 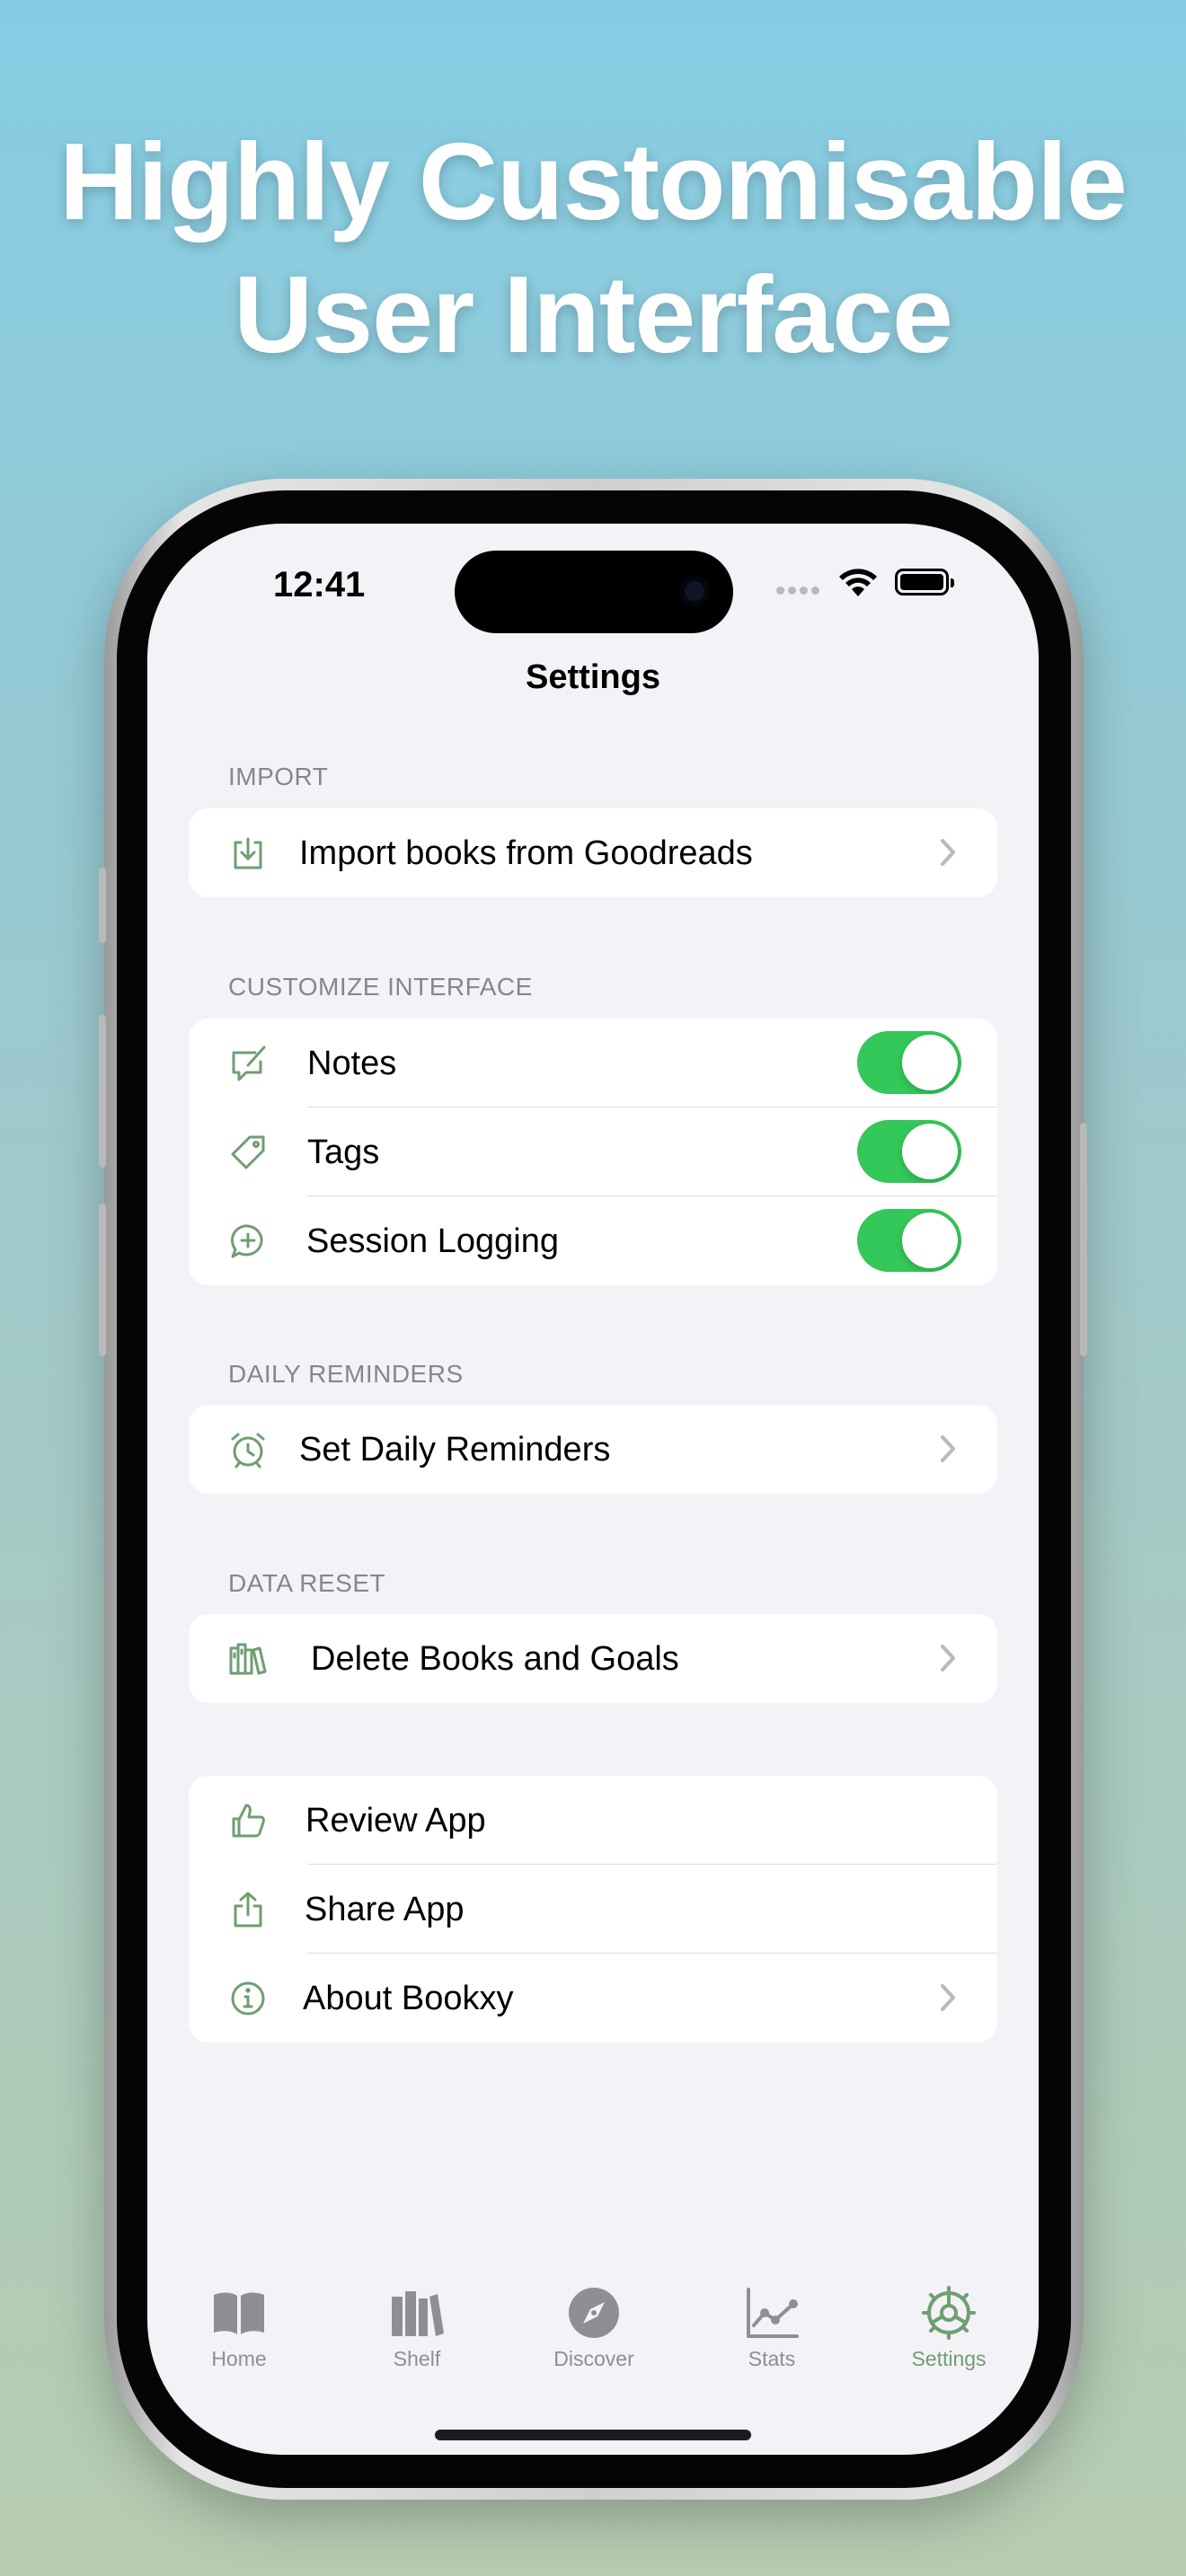 I want to click on share-app-row: Share App, so click(x=593, y=1909).